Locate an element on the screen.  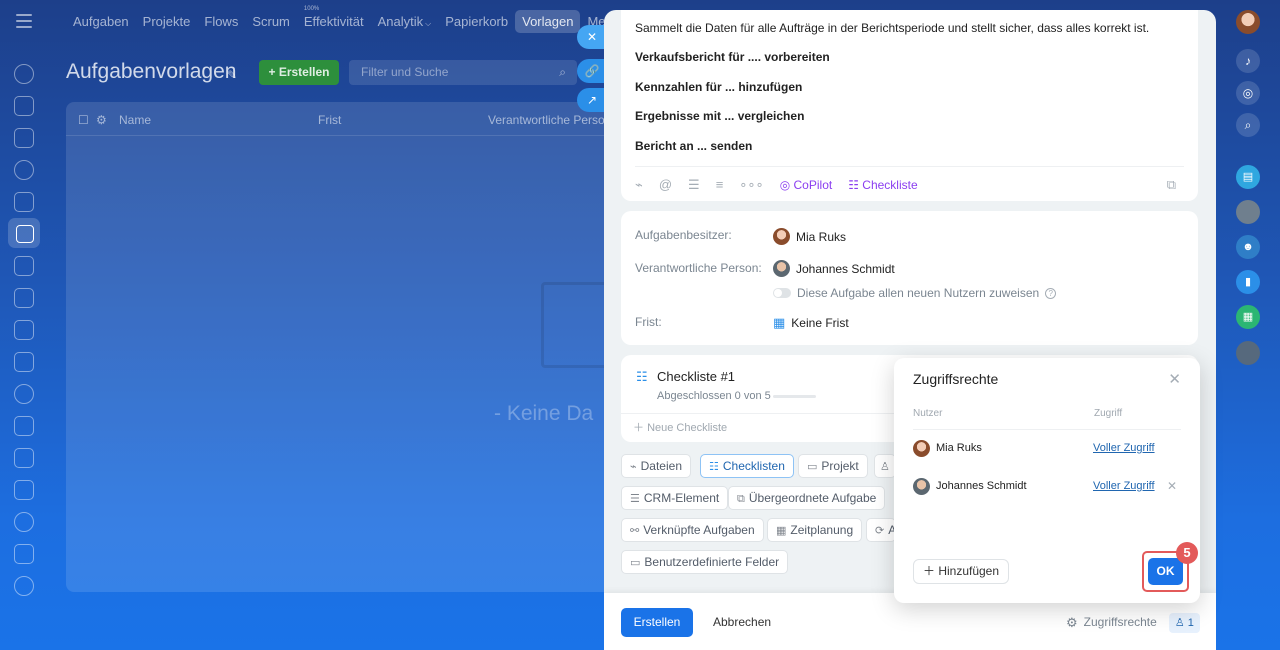
nav-effektivitaet: 100% Effektivität is located at coordinates (334, 19).